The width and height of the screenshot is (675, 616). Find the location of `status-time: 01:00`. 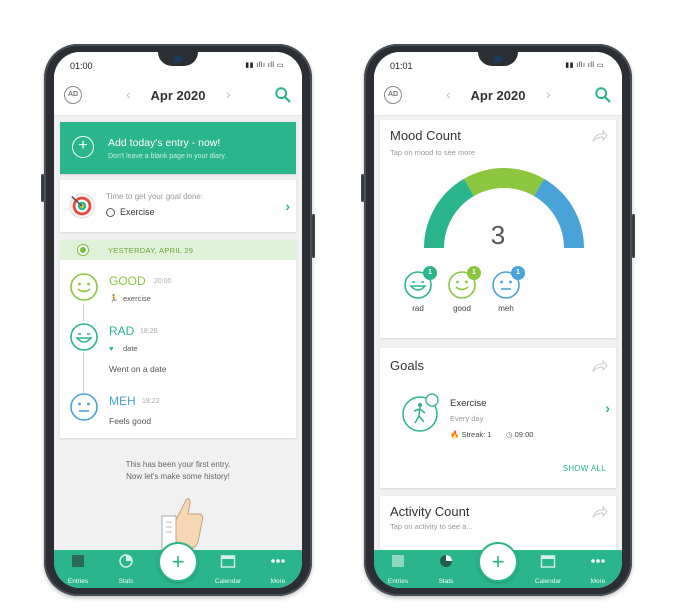

status-time: 01:00 is located at coordinates (81, 66).